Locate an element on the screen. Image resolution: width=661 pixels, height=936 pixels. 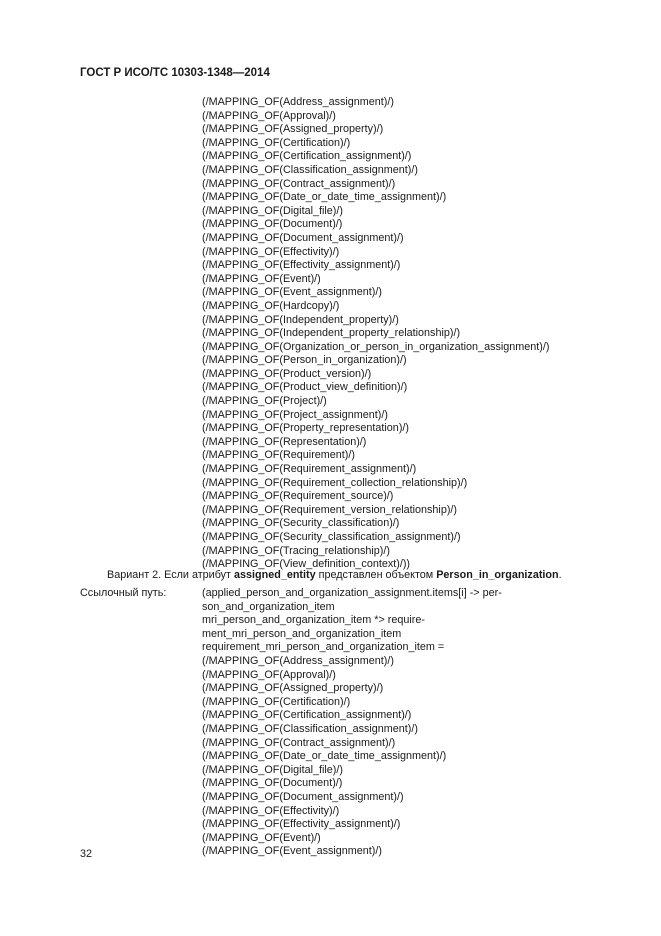
mapping-line: (/MAPPING_OF(Project)/) is located at coordinates (264, 401).